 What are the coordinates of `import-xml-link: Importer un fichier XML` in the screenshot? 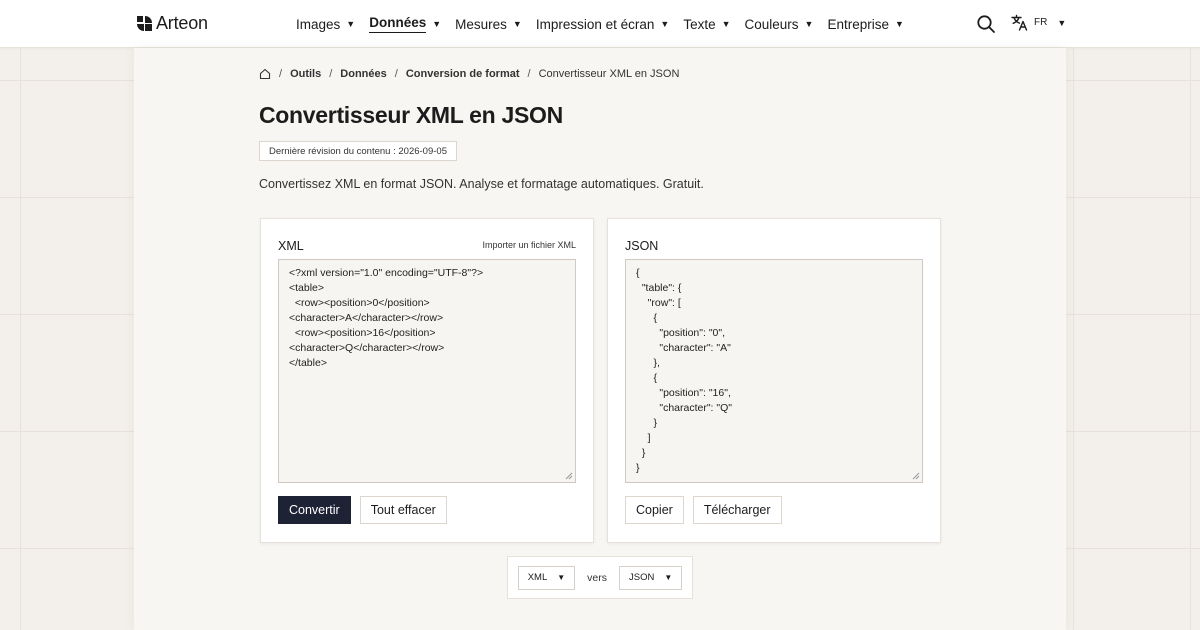 It's located at (529, 245).